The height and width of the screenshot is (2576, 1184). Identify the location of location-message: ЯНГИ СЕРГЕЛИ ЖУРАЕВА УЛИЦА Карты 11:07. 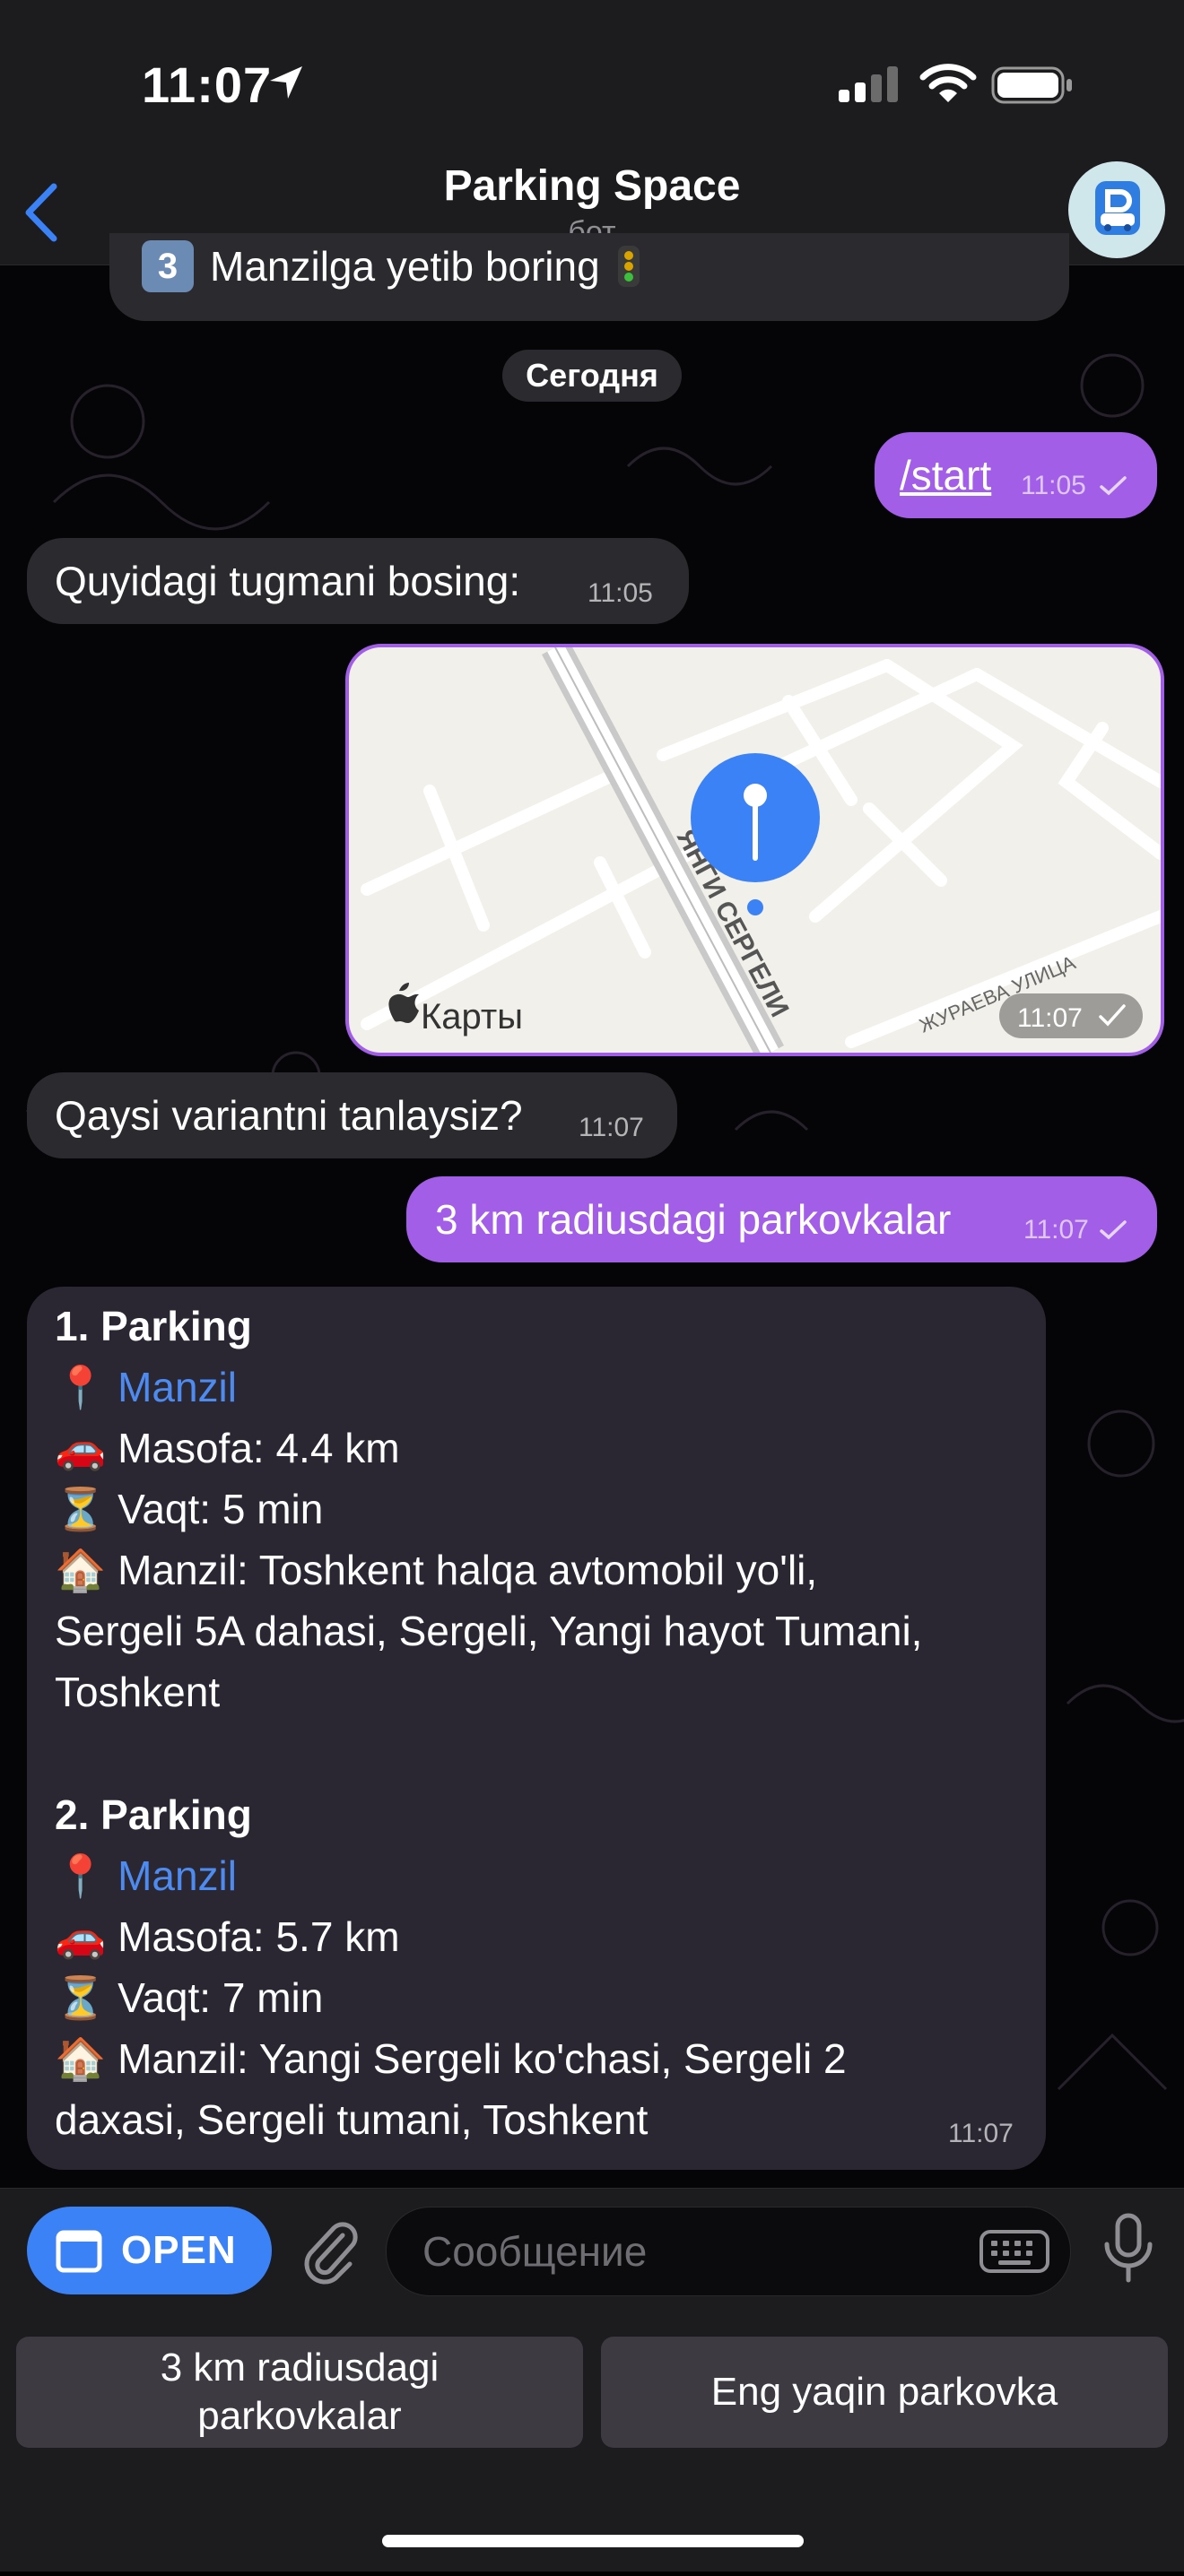
(755, 850).